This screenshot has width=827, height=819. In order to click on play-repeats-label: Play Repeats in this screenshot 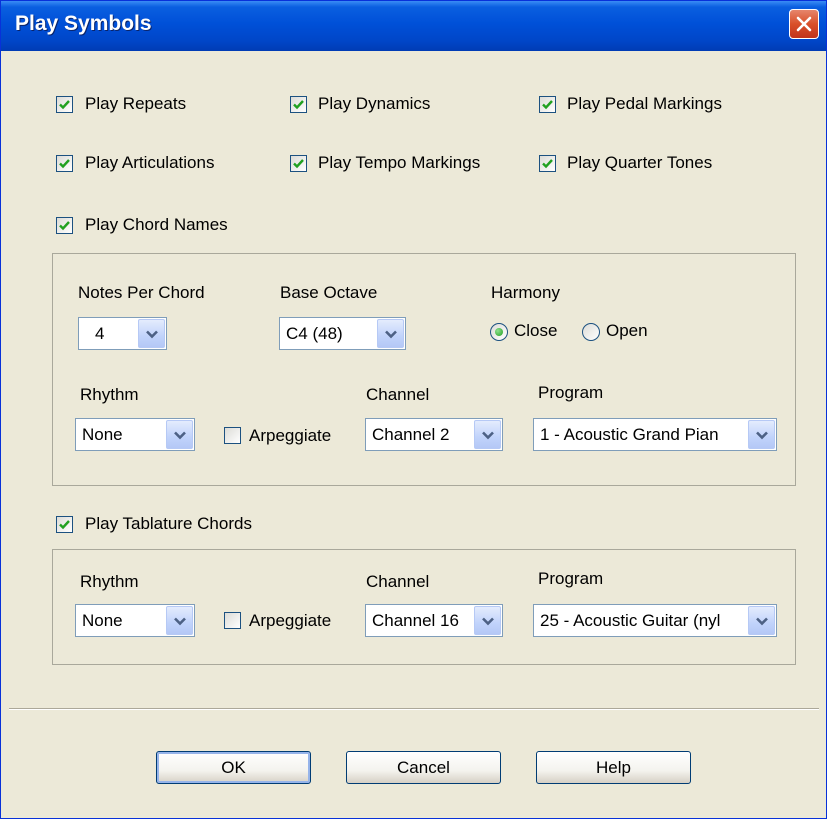, I will do `click(135, 104)`.